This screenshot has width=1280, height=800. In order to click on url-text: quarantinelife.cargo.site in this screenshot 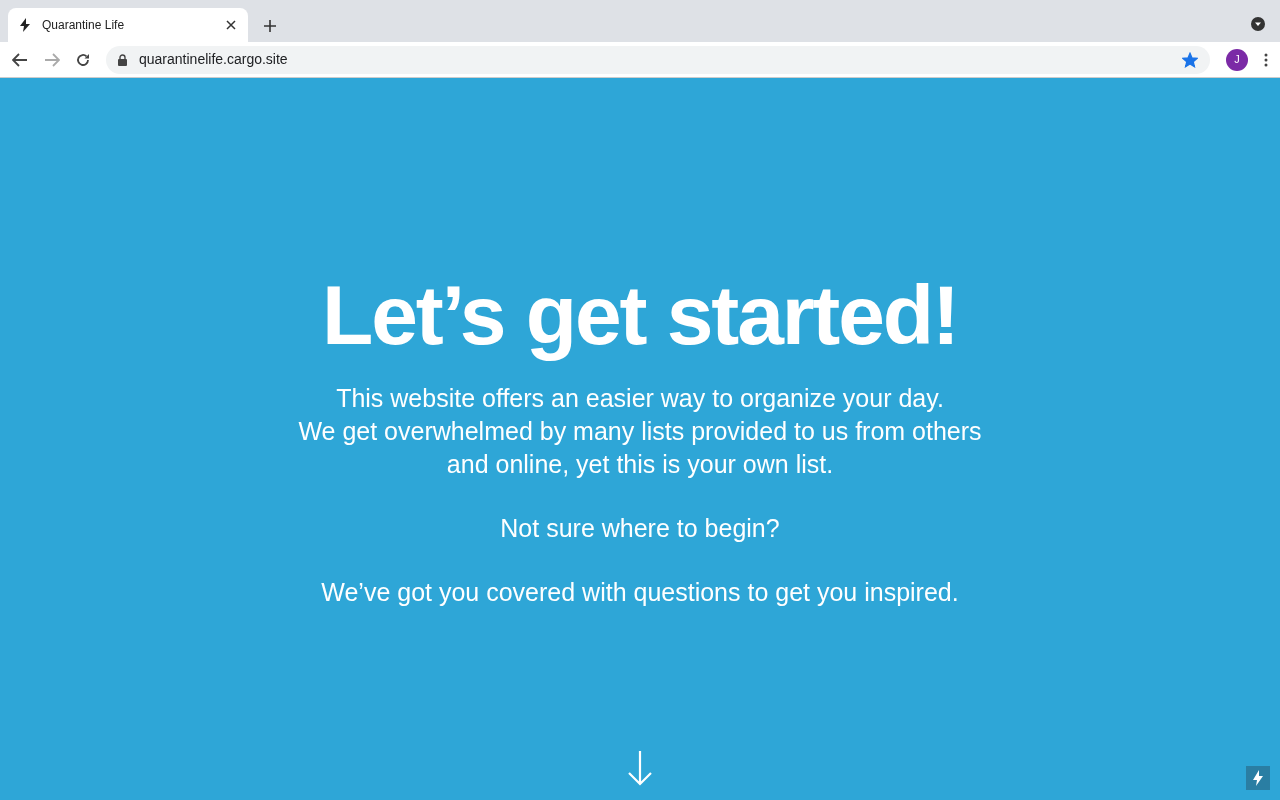, I will do `click(214, 59)`.